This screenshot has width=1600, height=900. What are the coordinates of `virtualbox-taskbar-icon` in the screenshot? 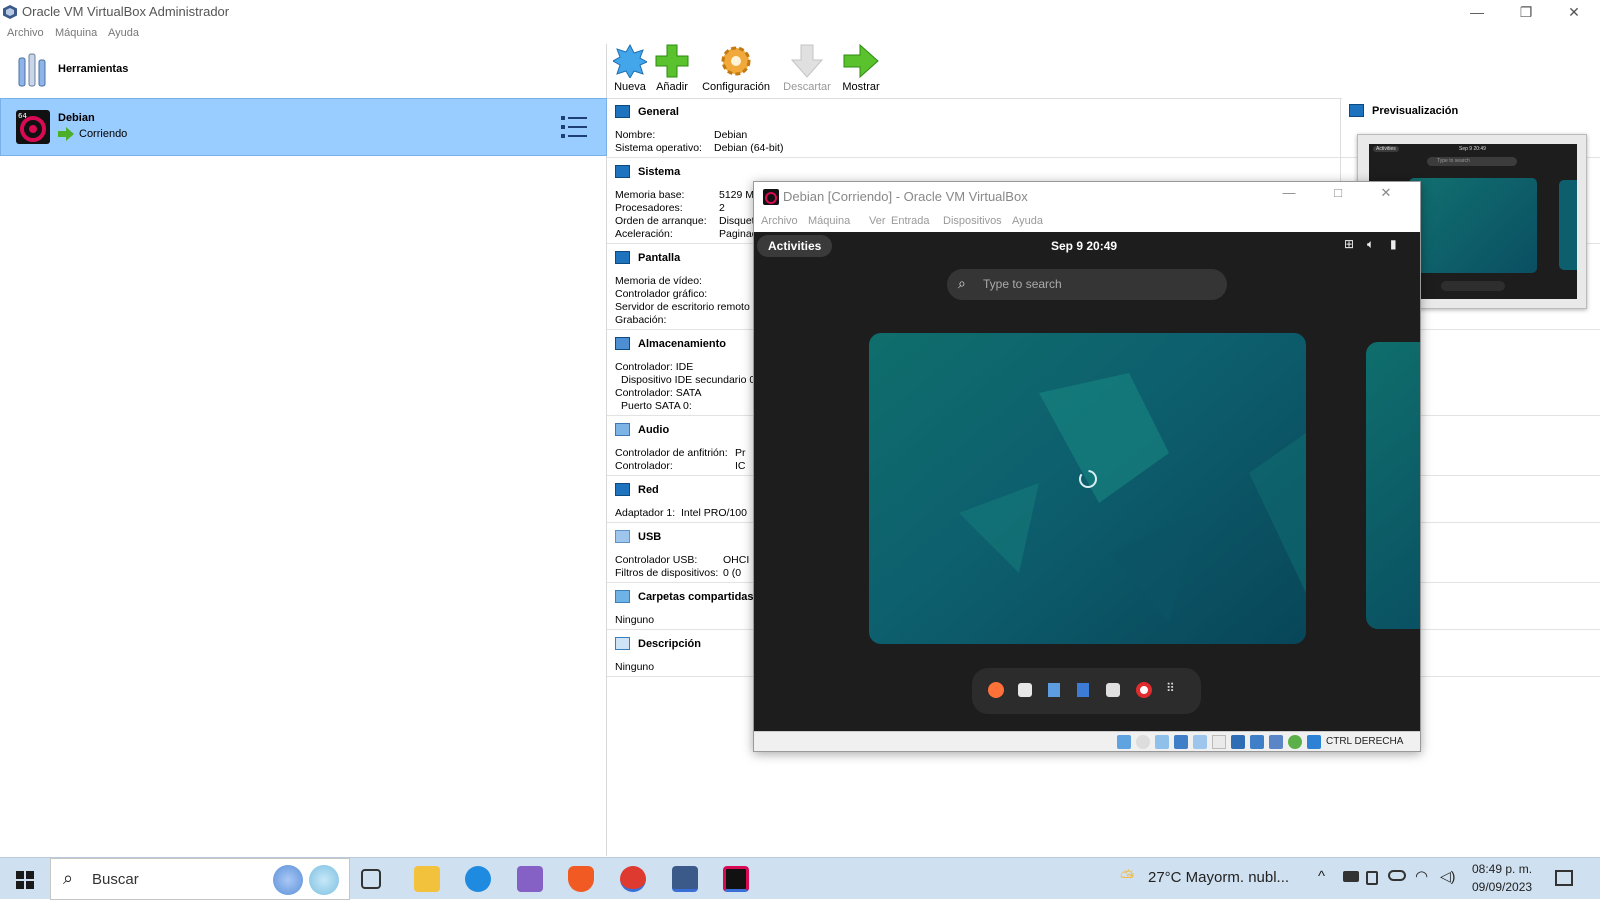 It's located at (685, 879).